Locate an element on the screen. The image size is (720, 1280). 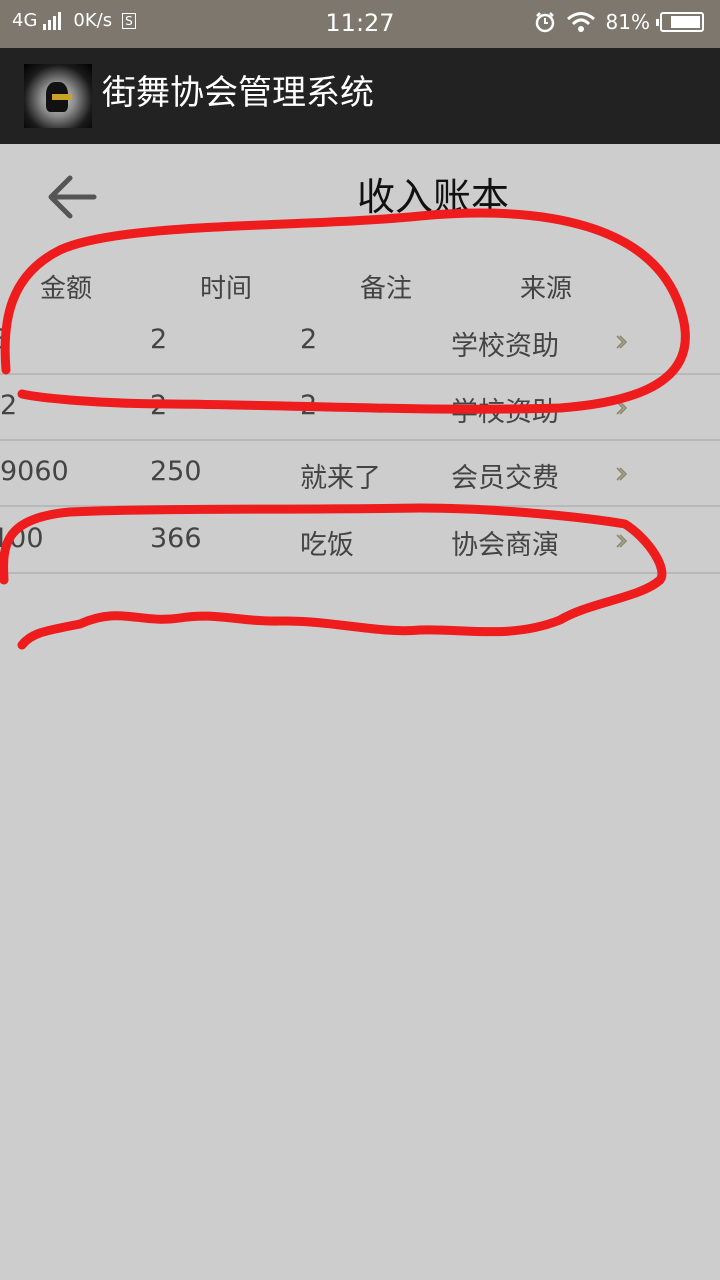
table-row: 9060 250 就来了 会员交费 is located at coordinates (360, 474).